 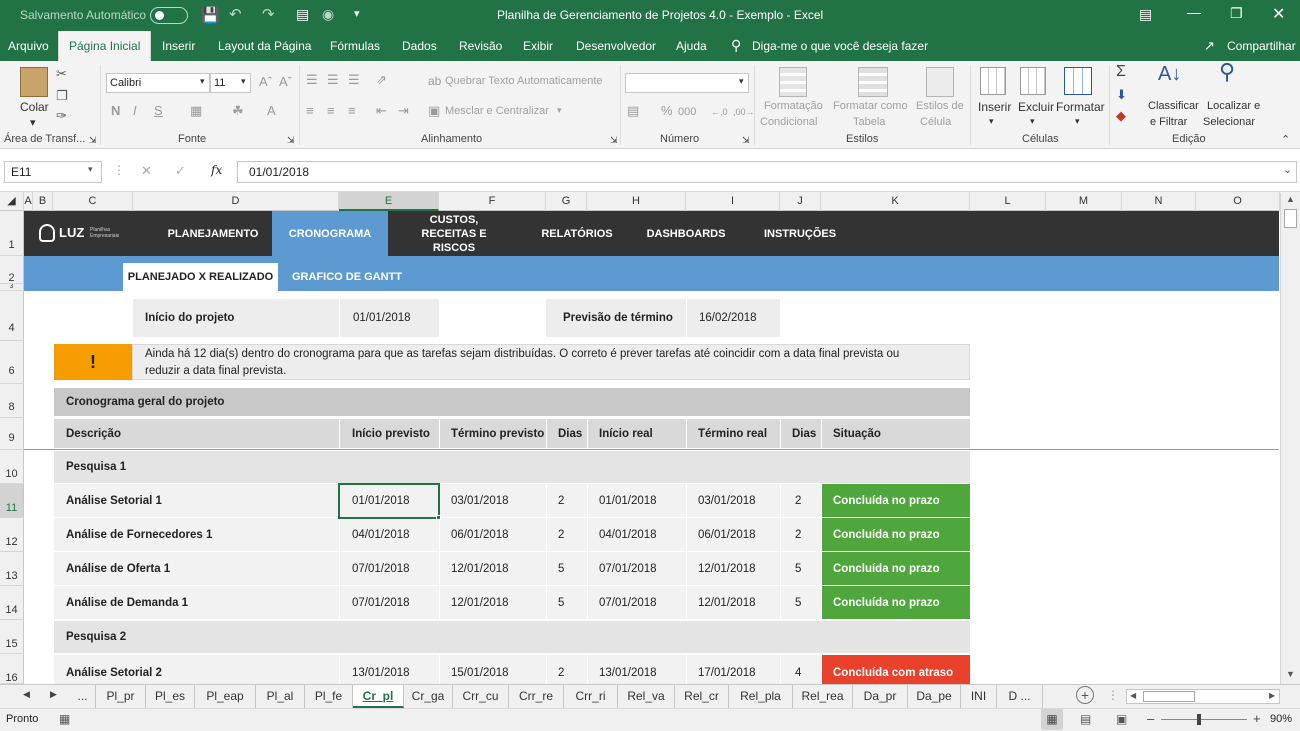 I want to click on task-dp-cell: 5, so click(x=567, y=602).